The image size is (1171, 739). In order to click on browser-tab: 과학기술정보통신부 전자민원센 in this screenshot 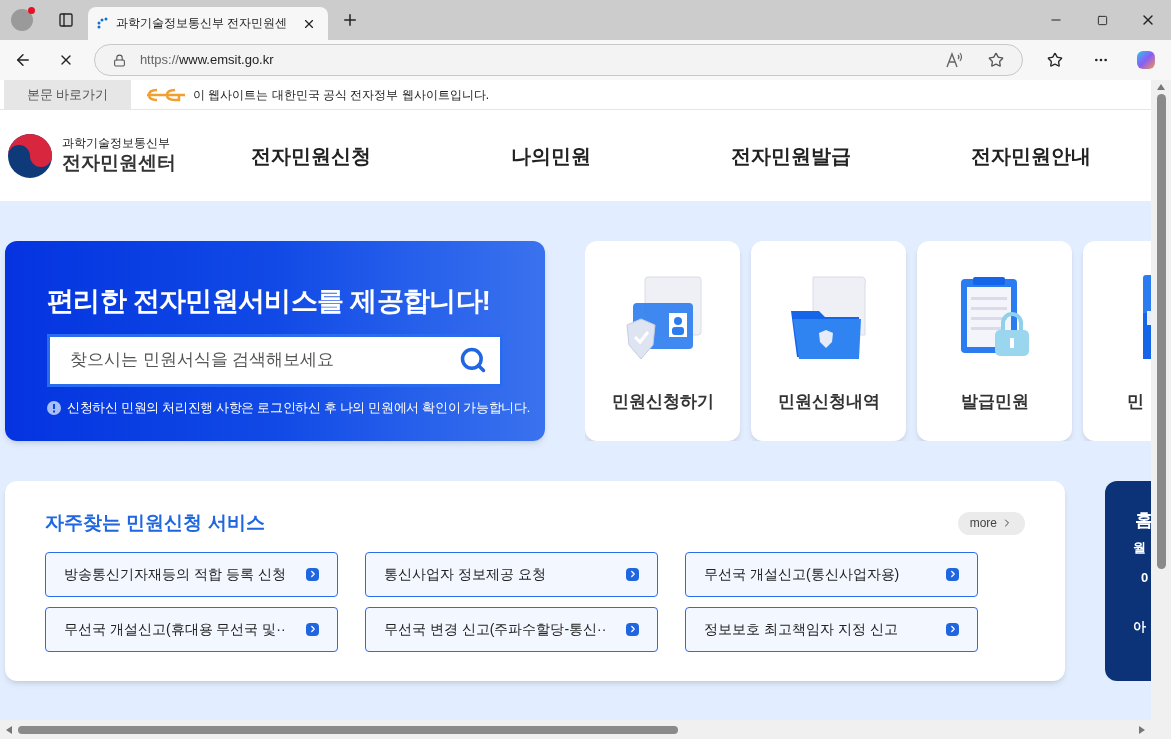, I will do `click(208, 23)`.